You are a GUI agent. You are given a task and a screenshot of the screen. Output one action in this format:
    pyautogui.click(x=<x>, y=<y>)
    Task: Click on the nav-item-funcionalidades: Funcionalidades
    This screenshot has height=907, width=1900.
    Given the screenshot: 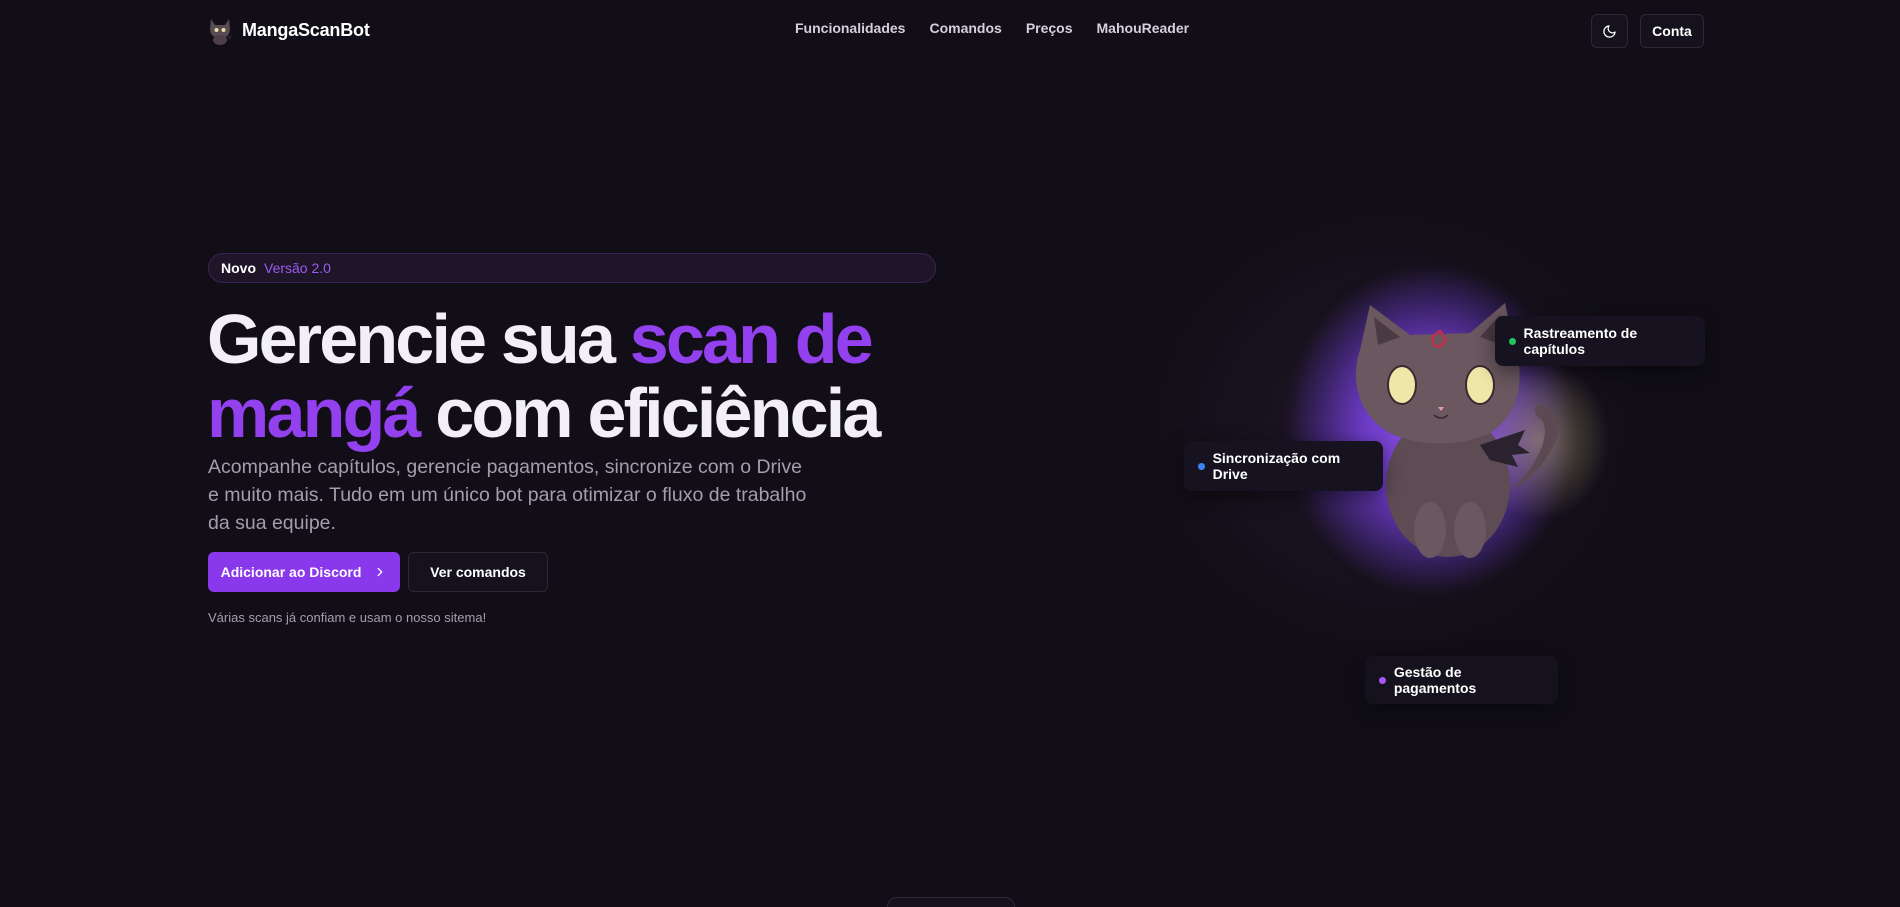 What is the action you would take?
    pyautogui.click(x=850, y=28)
    